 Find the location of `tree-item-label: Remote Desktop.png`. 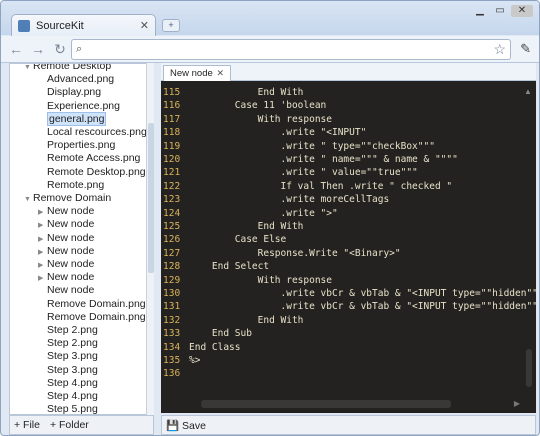

tree-item-label: Remote Desktop.png is located at coordinates (96, 171).